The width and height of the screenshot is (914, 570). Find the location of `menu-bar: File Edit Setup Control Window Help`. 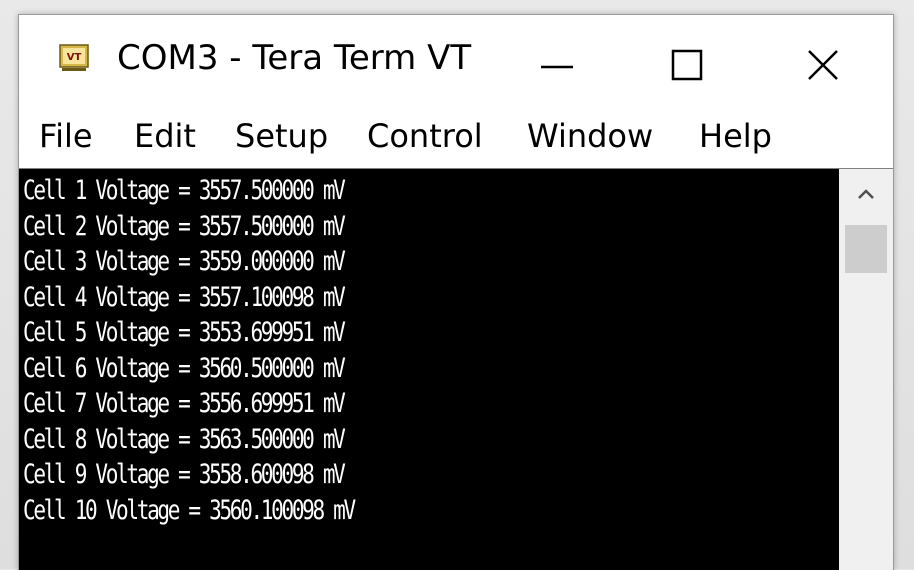

menu-bar: File Edit Setup Control Window Help is located at coordinates (456, 141).